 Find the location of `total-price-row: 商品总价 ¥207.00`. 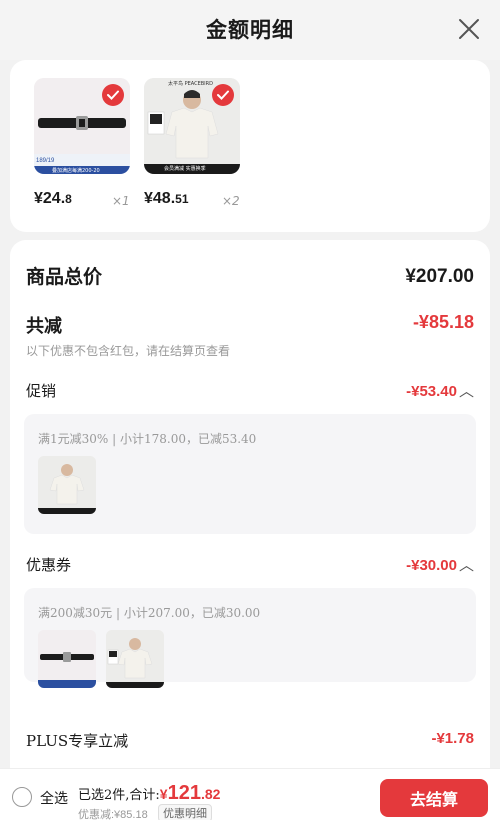

total-price-row: 商品总价 ¥207.00 is located at coordinates (250, 277).